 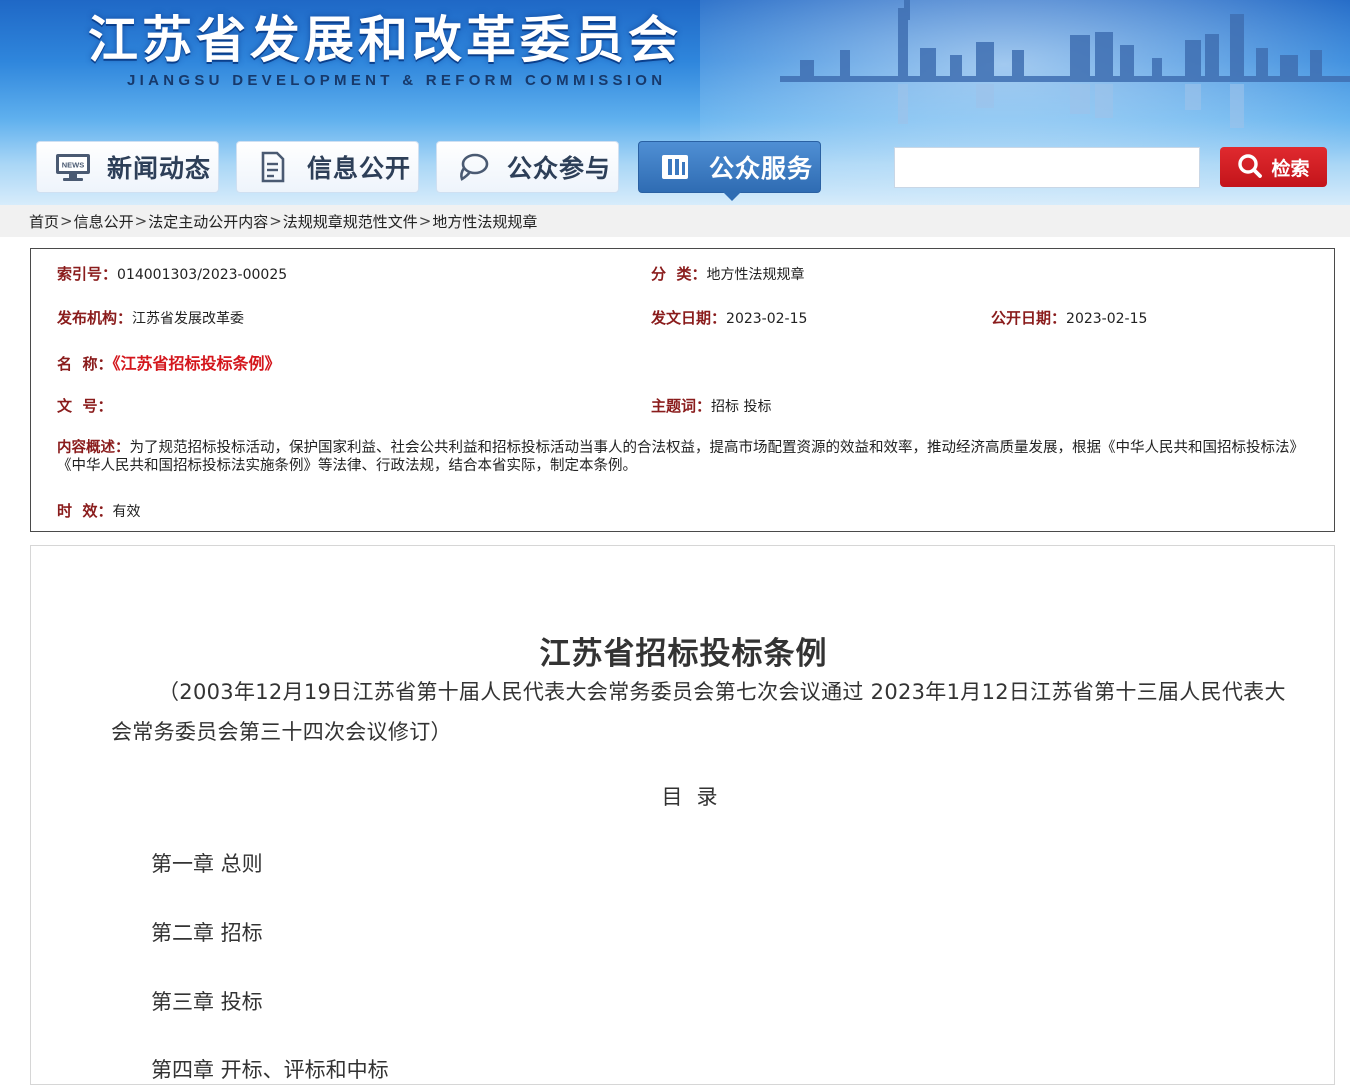 What do you see at coordinates (77, 406) in the screenshot?
I see `meta-doc-number-label: 文 号` at bounding box center [77, 406].